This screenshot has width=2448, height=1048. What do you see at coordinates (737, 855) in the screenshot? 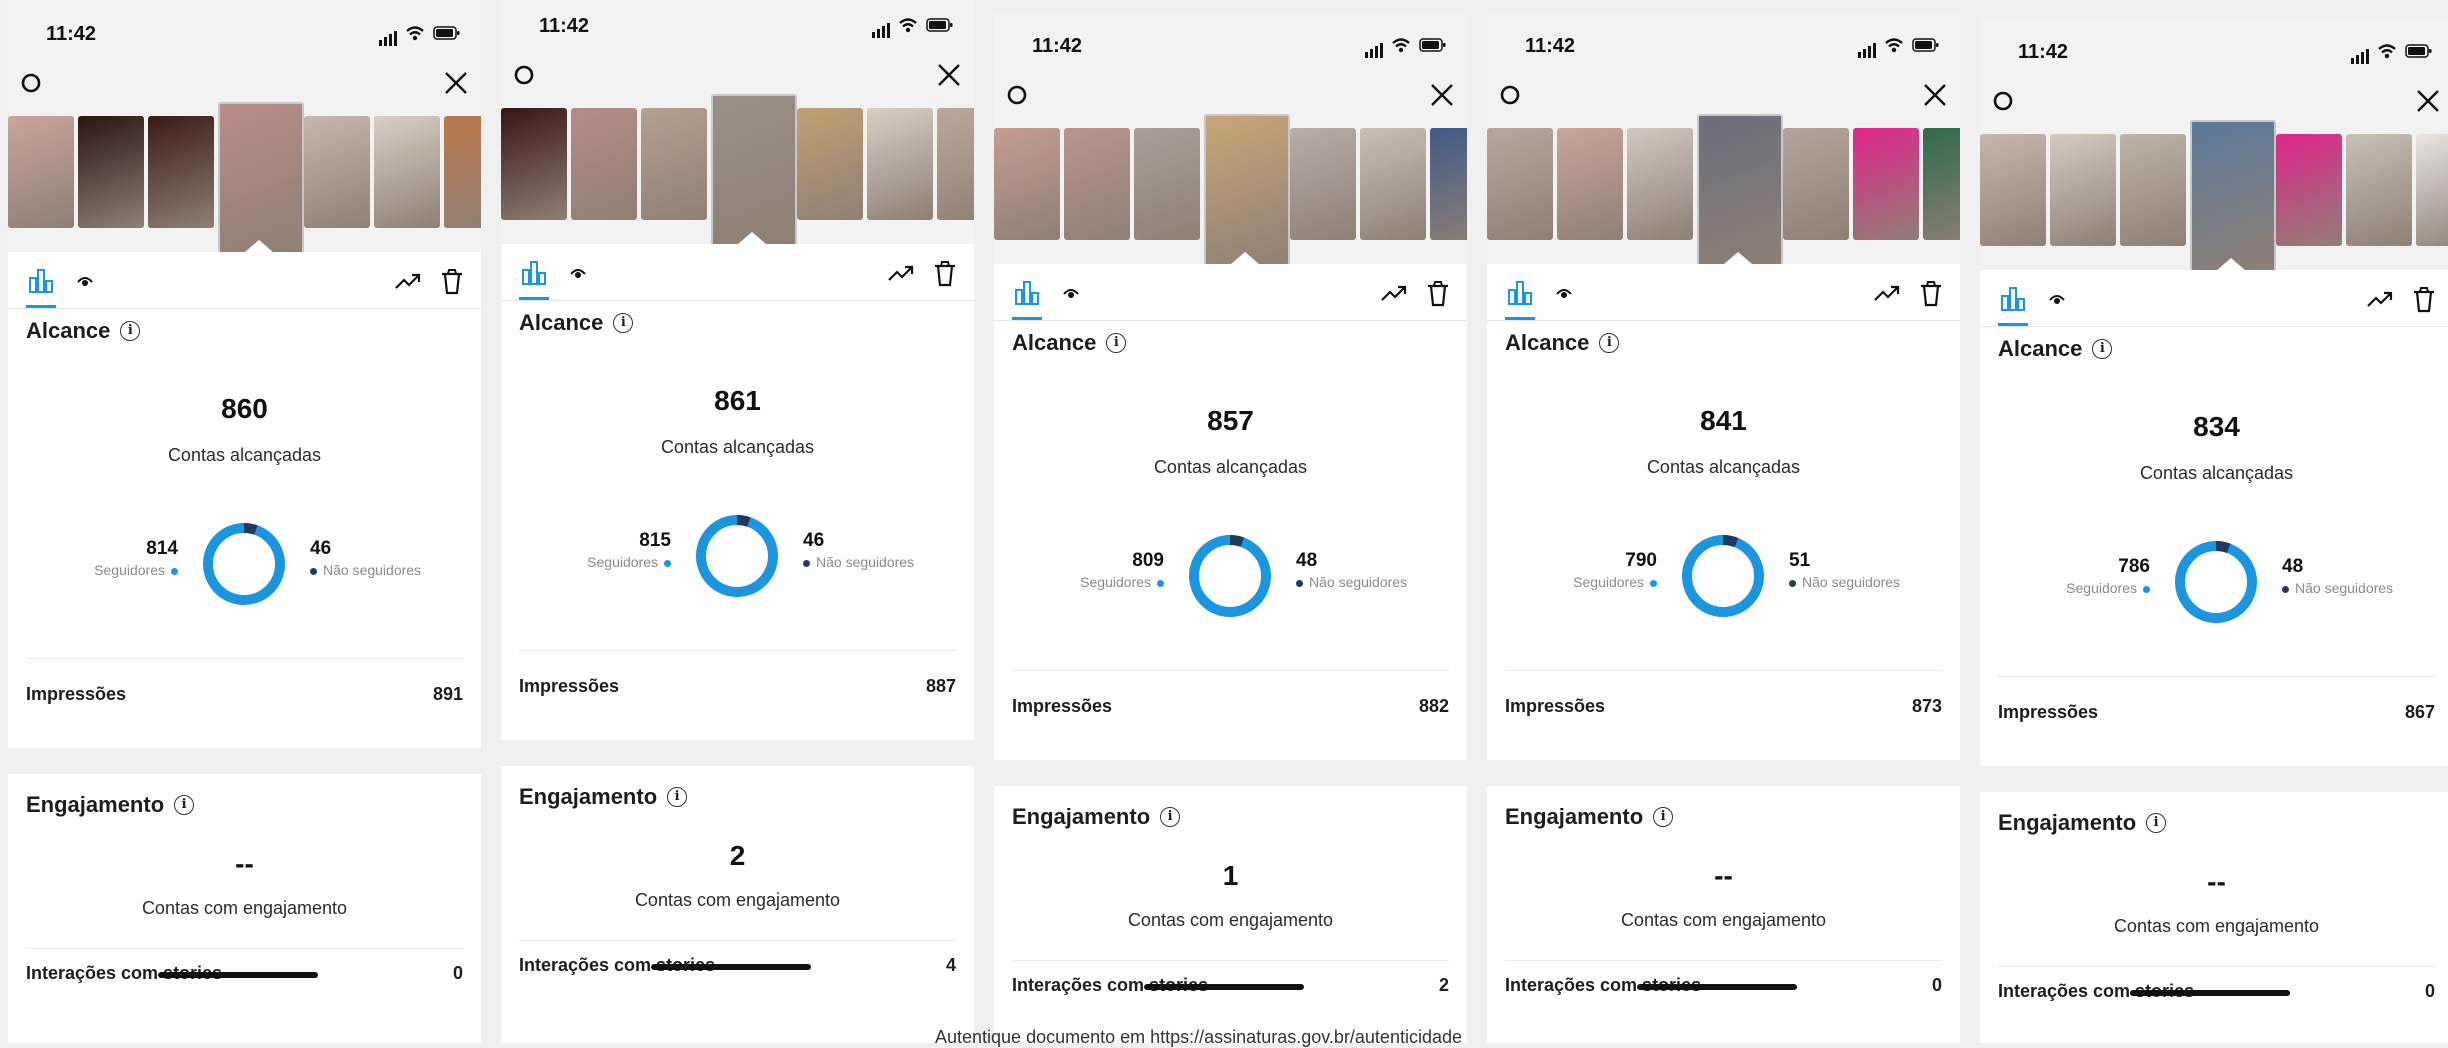
I see `engaged-count: 2` at bounding box center [737, 855].